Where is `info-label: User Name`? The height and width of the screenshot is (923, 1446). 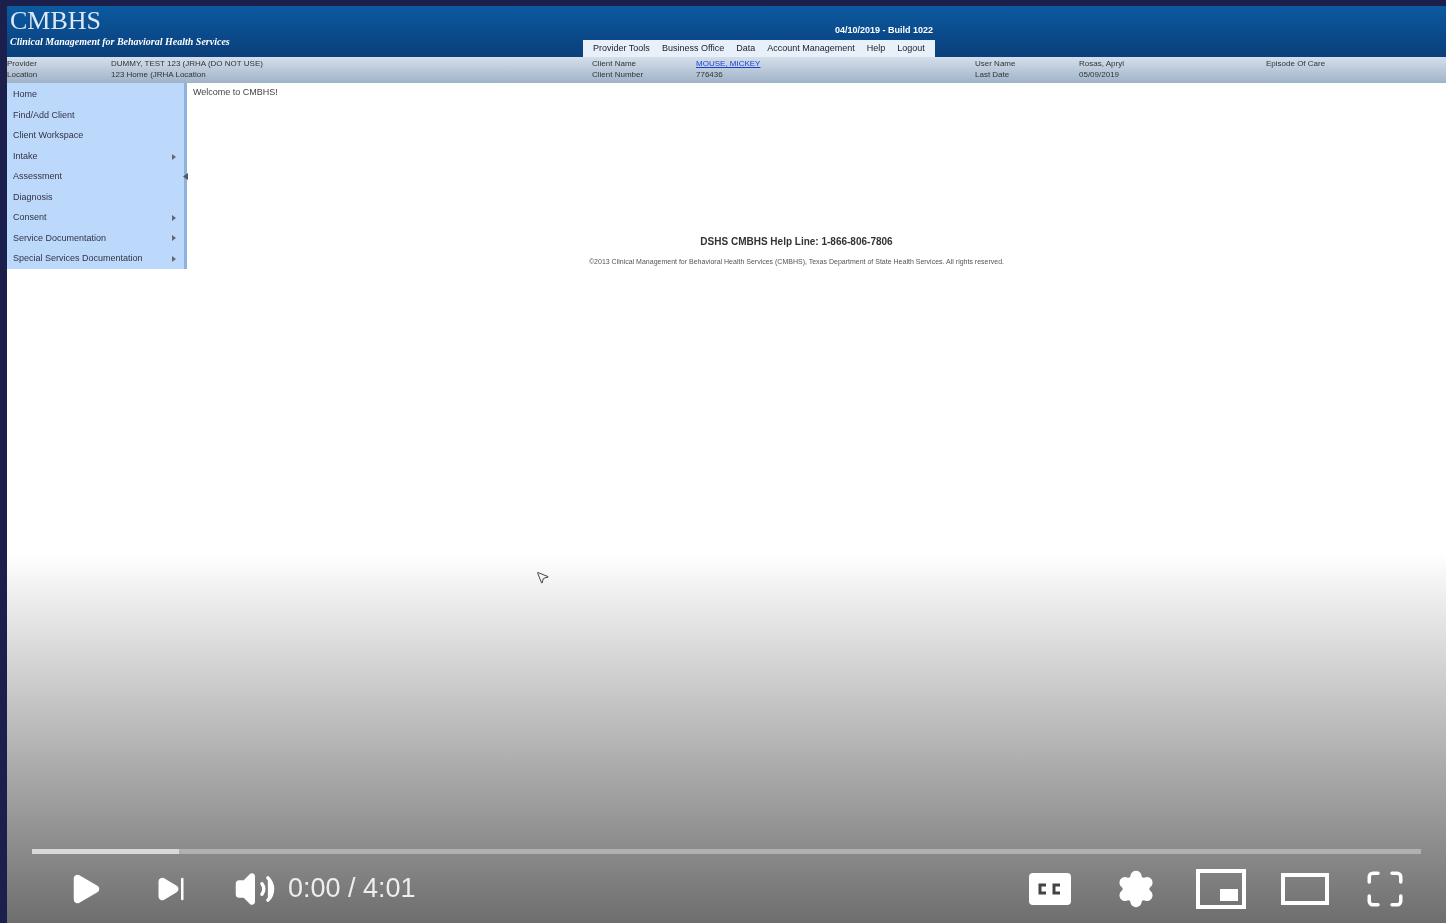
info-label: User Name is located at coordinates (996, 63).